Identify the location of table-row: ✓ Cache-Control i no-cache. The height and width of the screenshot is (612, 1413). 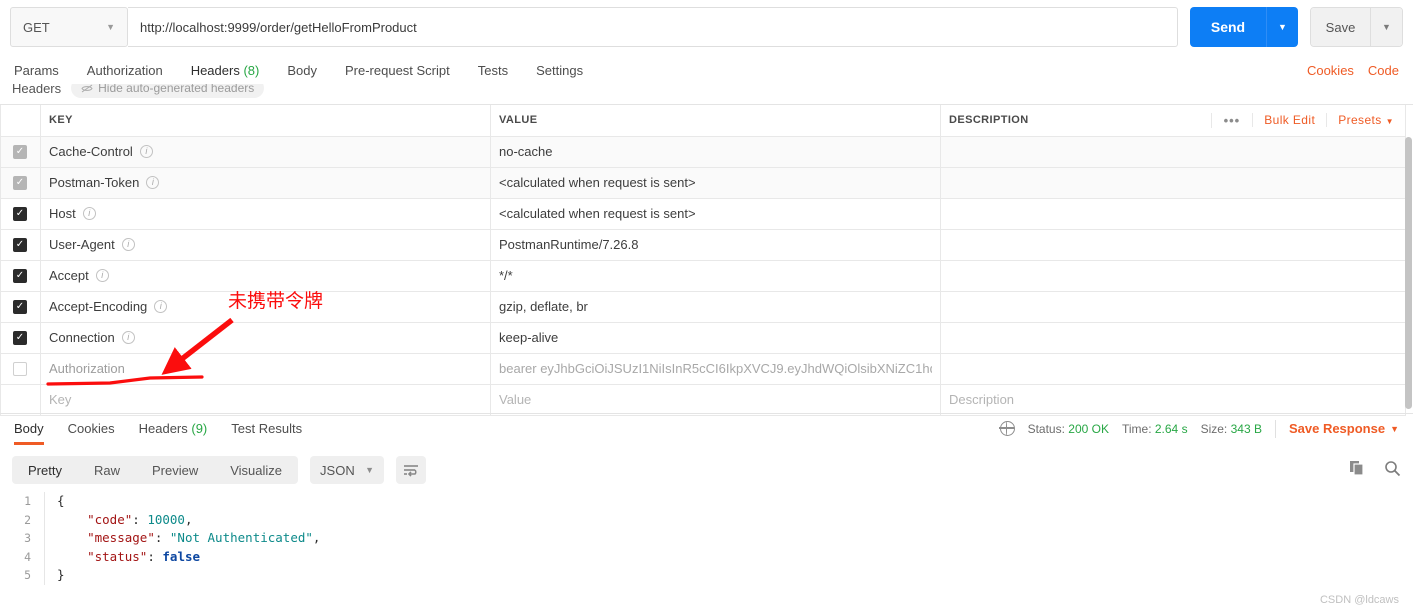
(703, 152).